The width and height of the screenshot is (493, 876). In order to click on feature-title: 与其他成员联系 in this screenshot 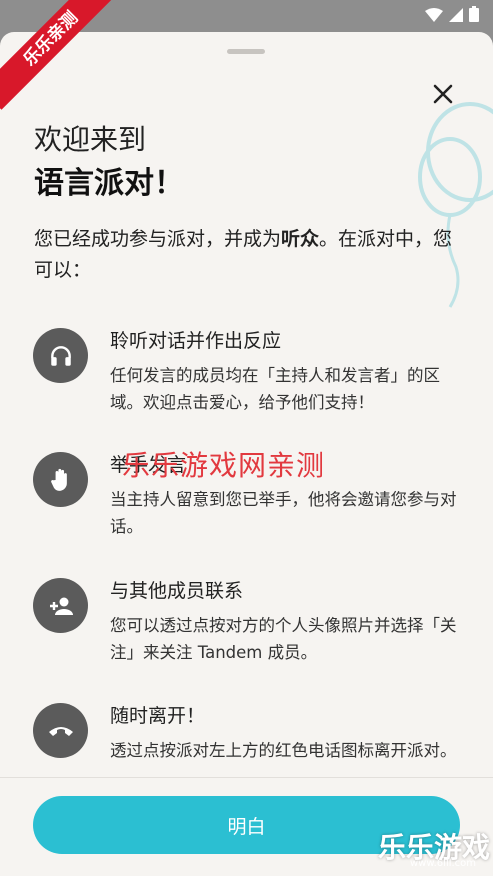, I will do `click(177, 591)`.